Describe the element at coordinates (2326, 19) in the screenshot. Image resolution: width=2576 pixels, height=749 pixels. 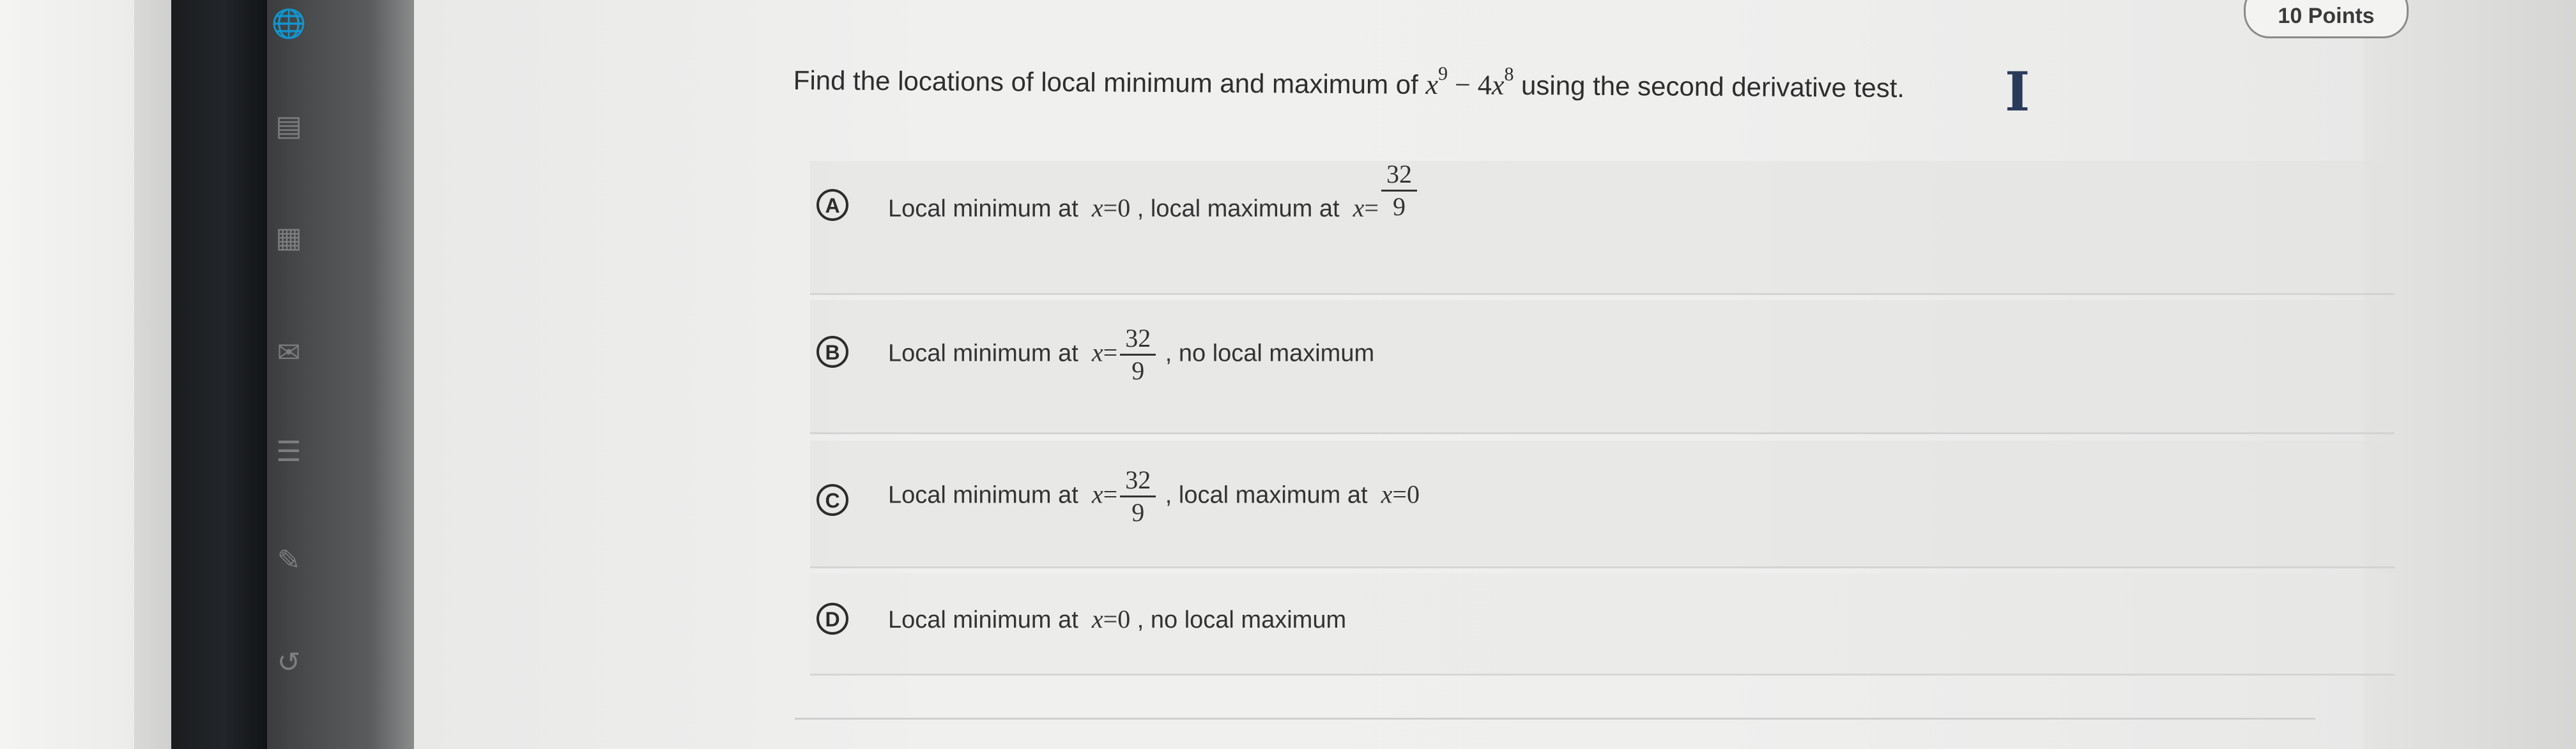
I see `points-badge: 10 Points` at that location.